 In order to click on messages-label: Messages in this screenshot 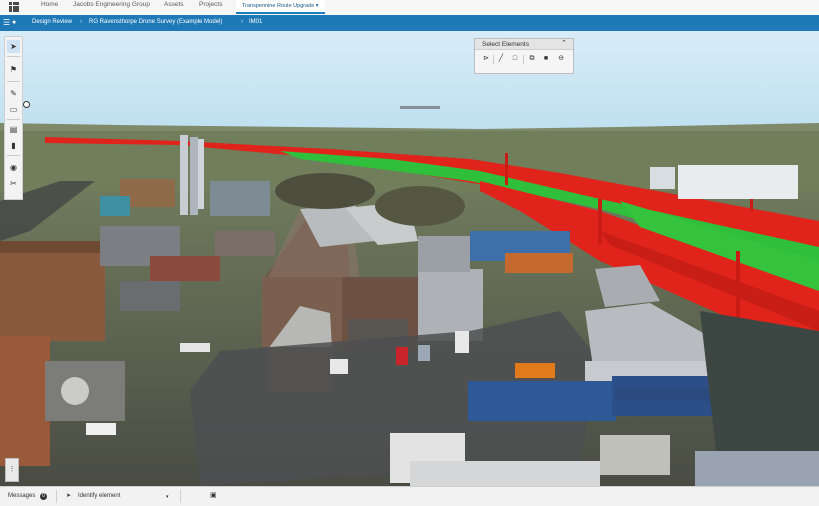, I will do `click(21, 496)`.